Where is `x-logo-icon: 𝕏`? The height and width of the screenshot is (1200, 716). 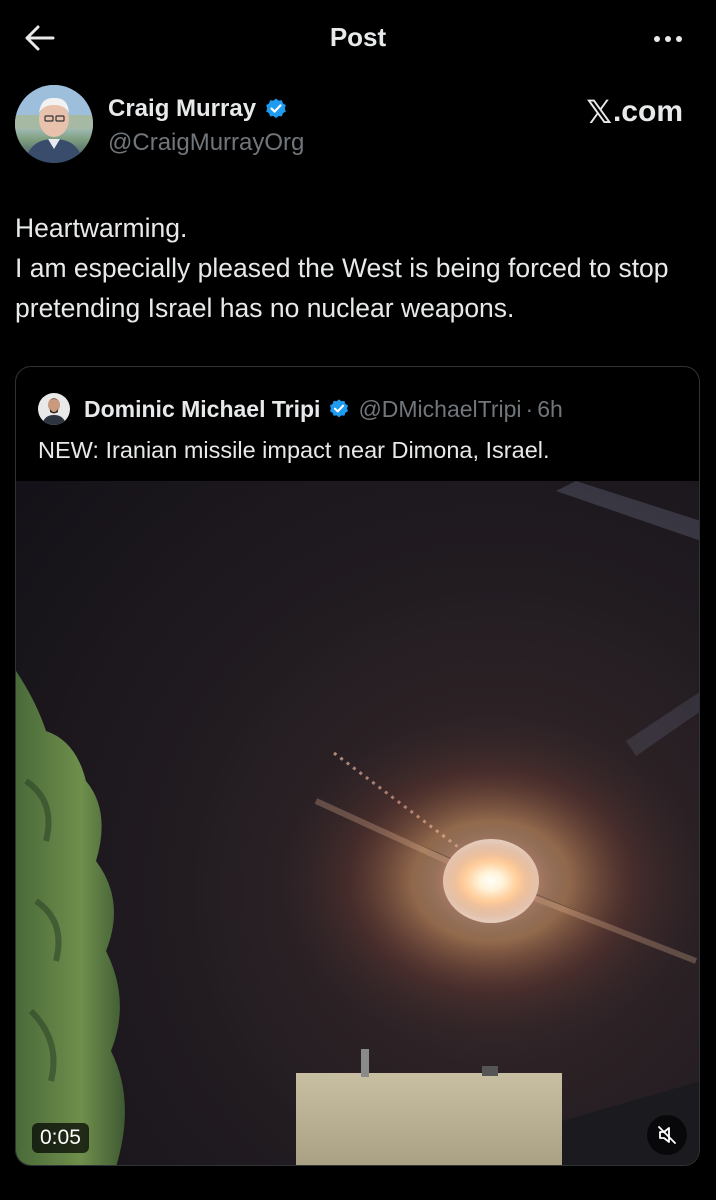 x-logo-icon: 𝕏 is located at coordinates (599, 112).